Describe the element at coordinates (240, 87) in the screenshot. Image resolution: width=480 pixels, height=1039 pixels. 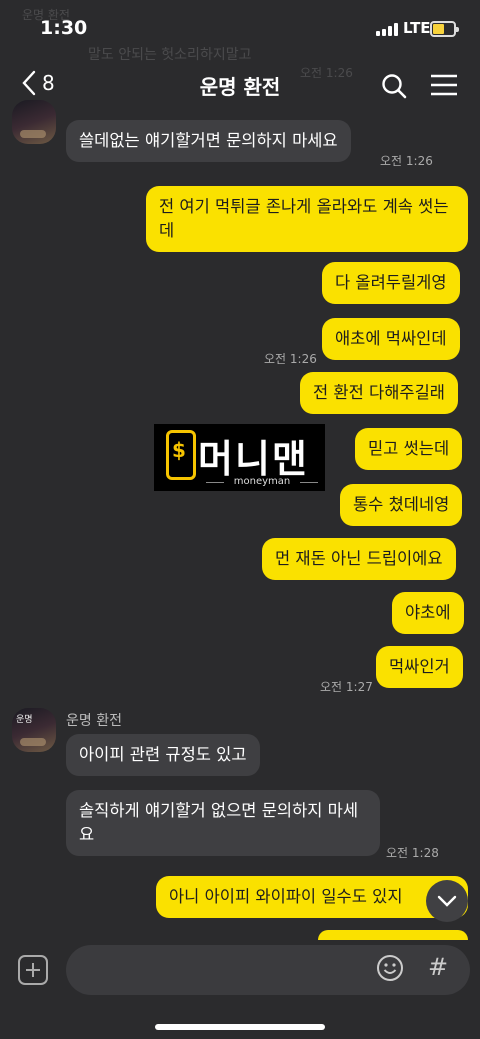
I see `chat-title: 운명 환전` at that location.